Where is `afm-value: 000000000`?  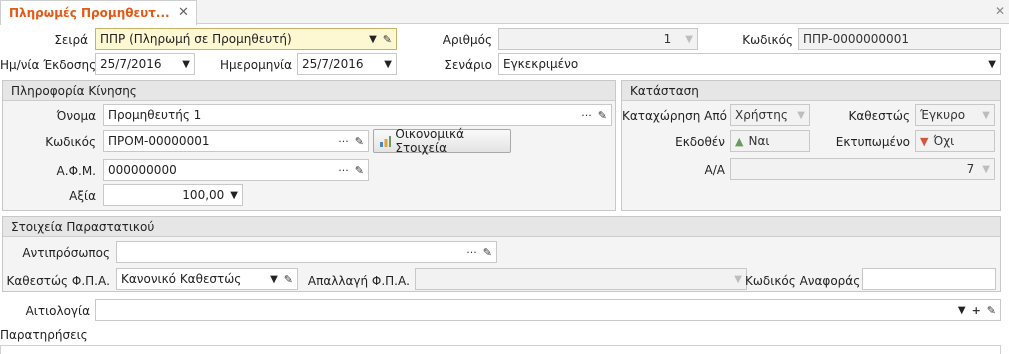
afm-value: 000000000 is located at coordinates (142, 170).